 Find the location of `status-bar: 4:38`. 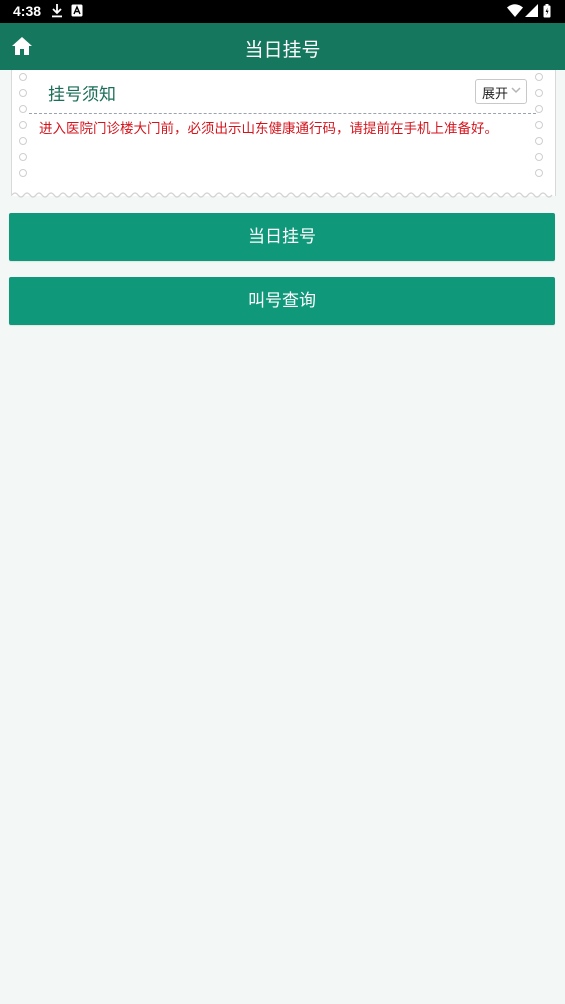

status-bar: 4:38 is located at coordinates (282, 11).